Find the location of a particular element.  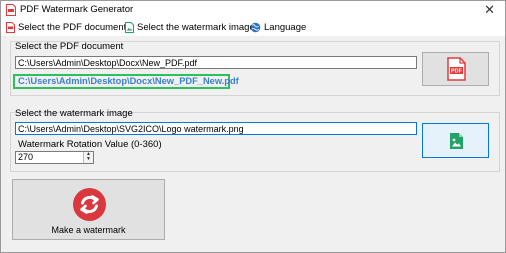

menu-select-pdf: Select the PDF document is located at coordinates (66, 27).